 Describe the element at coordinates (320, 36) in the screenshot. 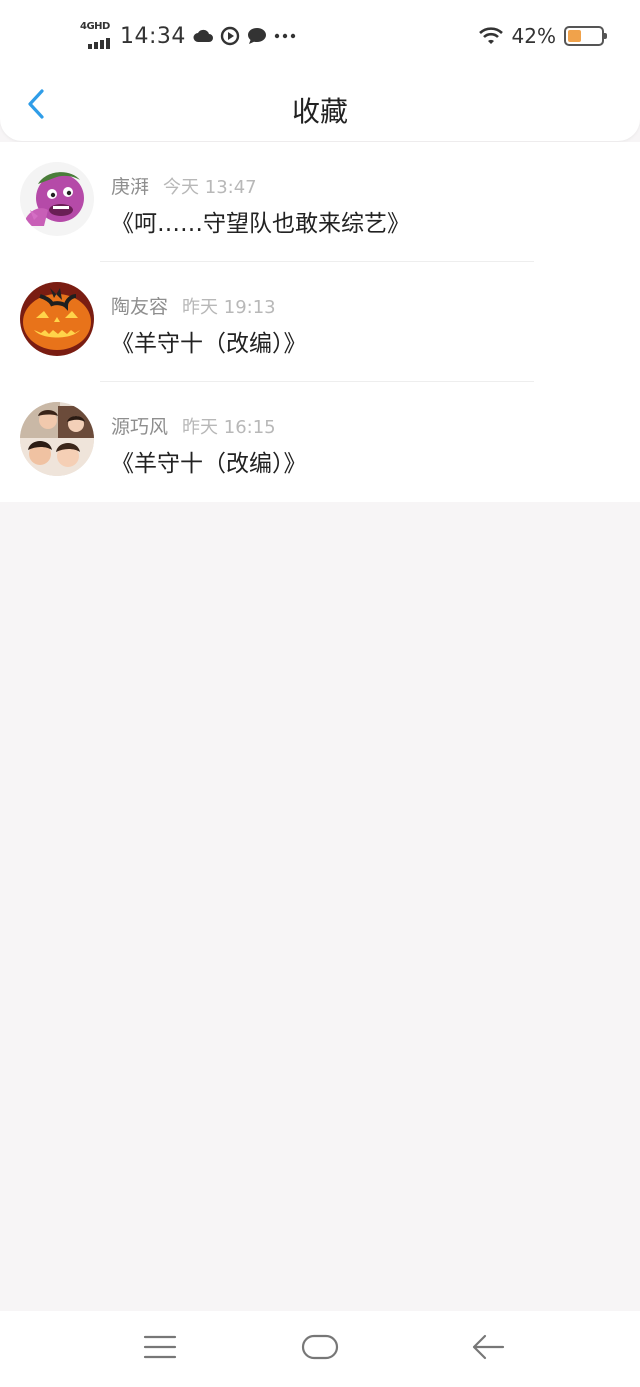

I see `status-bar: 4GHD 14:34 42%` at that location.